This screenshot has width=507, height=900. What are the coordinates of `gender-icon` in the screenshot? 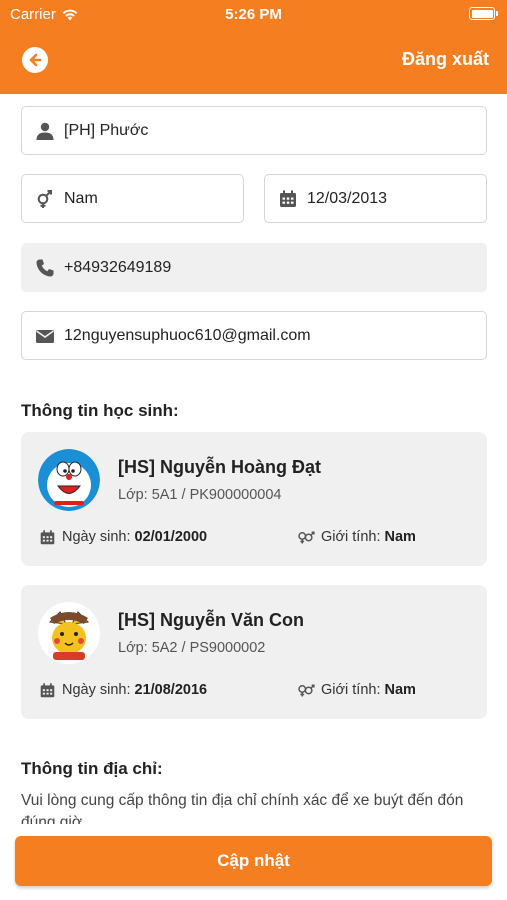 It's located at (45, 199).